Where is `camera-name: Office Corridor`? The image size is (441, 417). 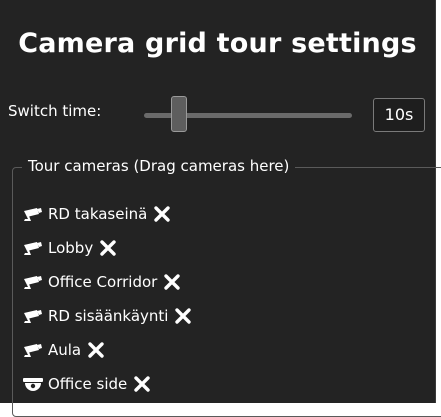
camera-name: Office Corridor is located at coordinates (103, 282).